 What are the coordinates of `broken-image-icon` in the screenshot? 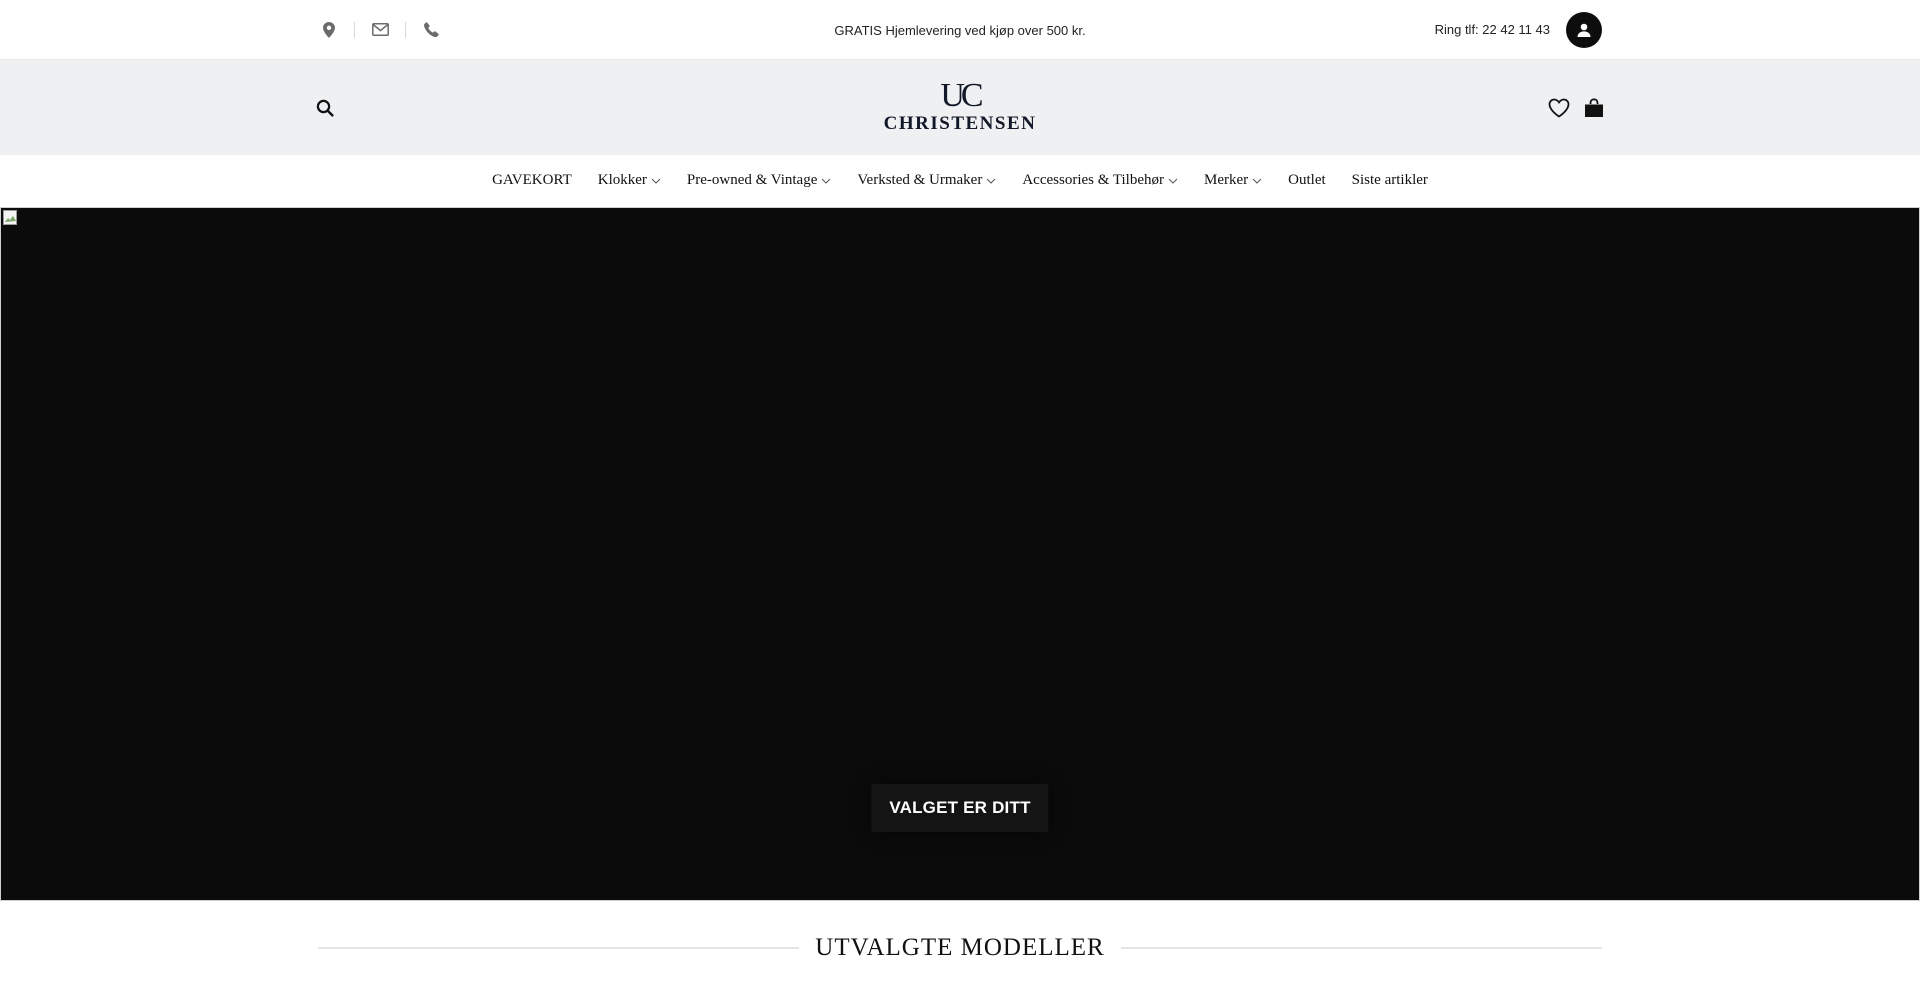 It's located at (10, 217).